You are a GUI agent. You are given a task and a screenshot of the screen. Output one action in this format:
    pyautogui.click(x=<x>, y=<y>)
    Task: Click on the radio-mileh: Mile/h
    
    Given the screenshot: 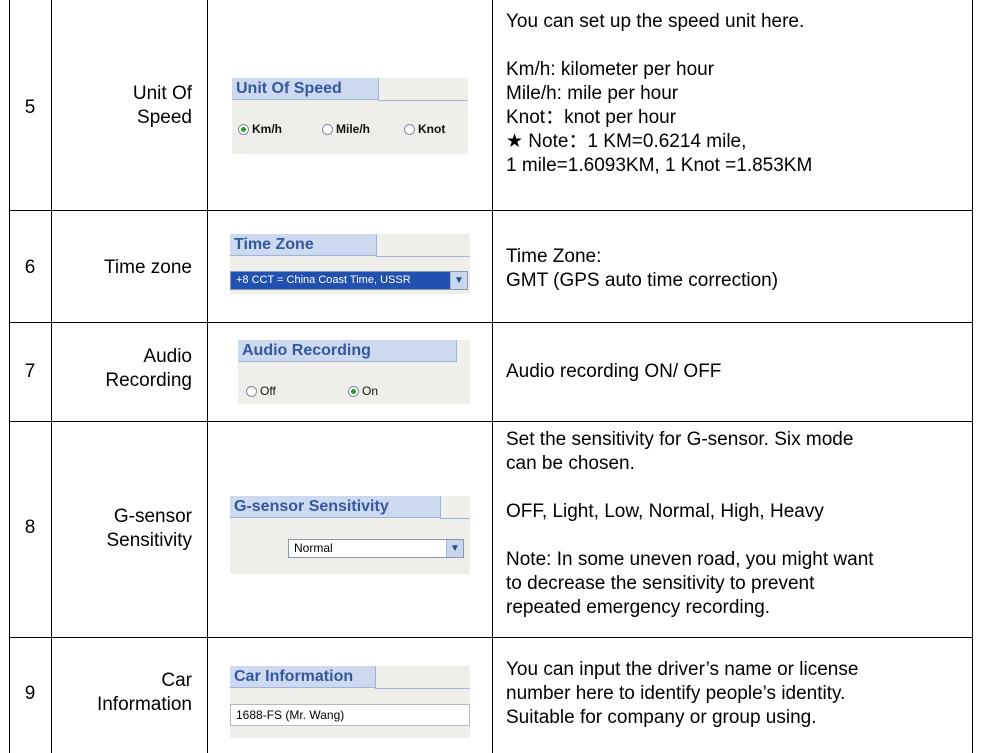 What is the action you would take?
    pyautogui.click(x=346, y=129)
    